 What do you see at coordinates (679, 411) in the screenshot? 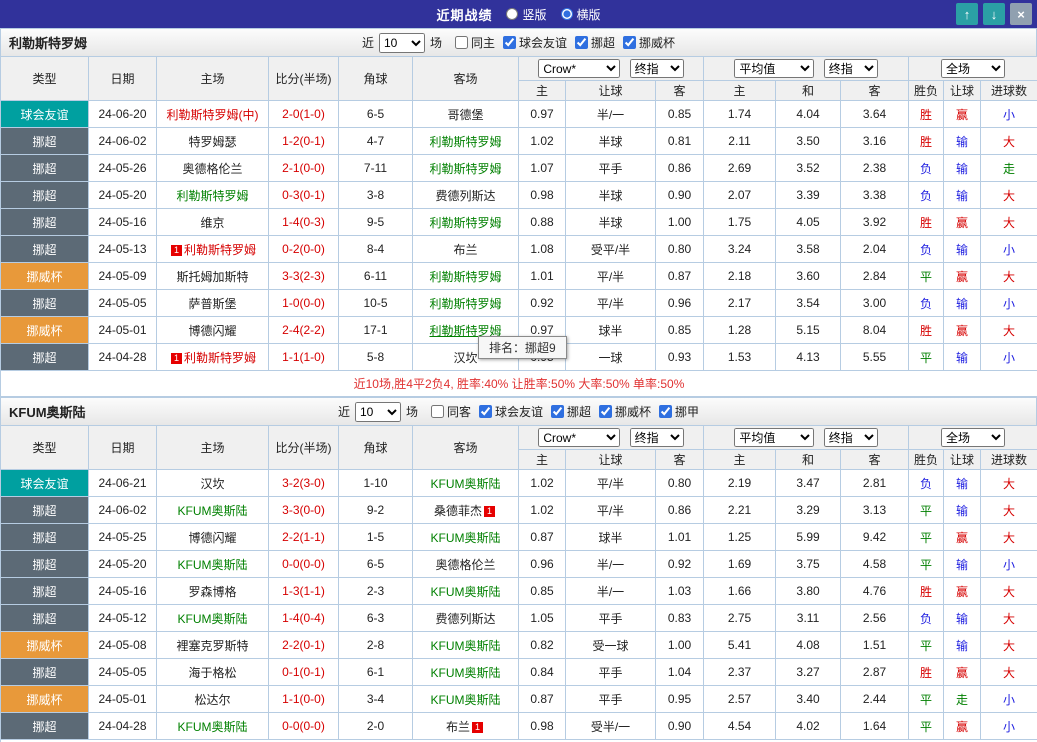
I see `filter-checkbox-挪甲: 挪甲` at bounding box center [679, 411].